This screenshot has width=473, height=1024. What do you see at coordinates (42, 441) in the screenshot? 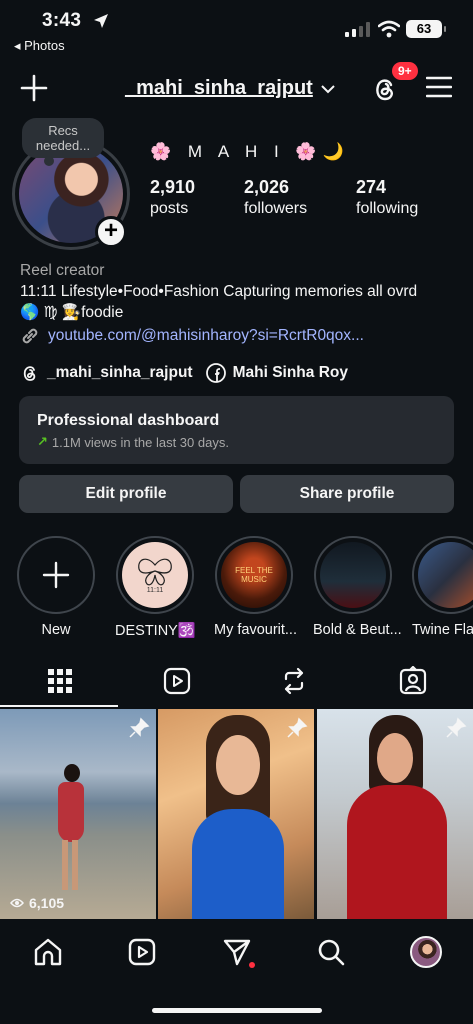
I see `trend-up-icon: ↗` at bounding box center [42, 441].